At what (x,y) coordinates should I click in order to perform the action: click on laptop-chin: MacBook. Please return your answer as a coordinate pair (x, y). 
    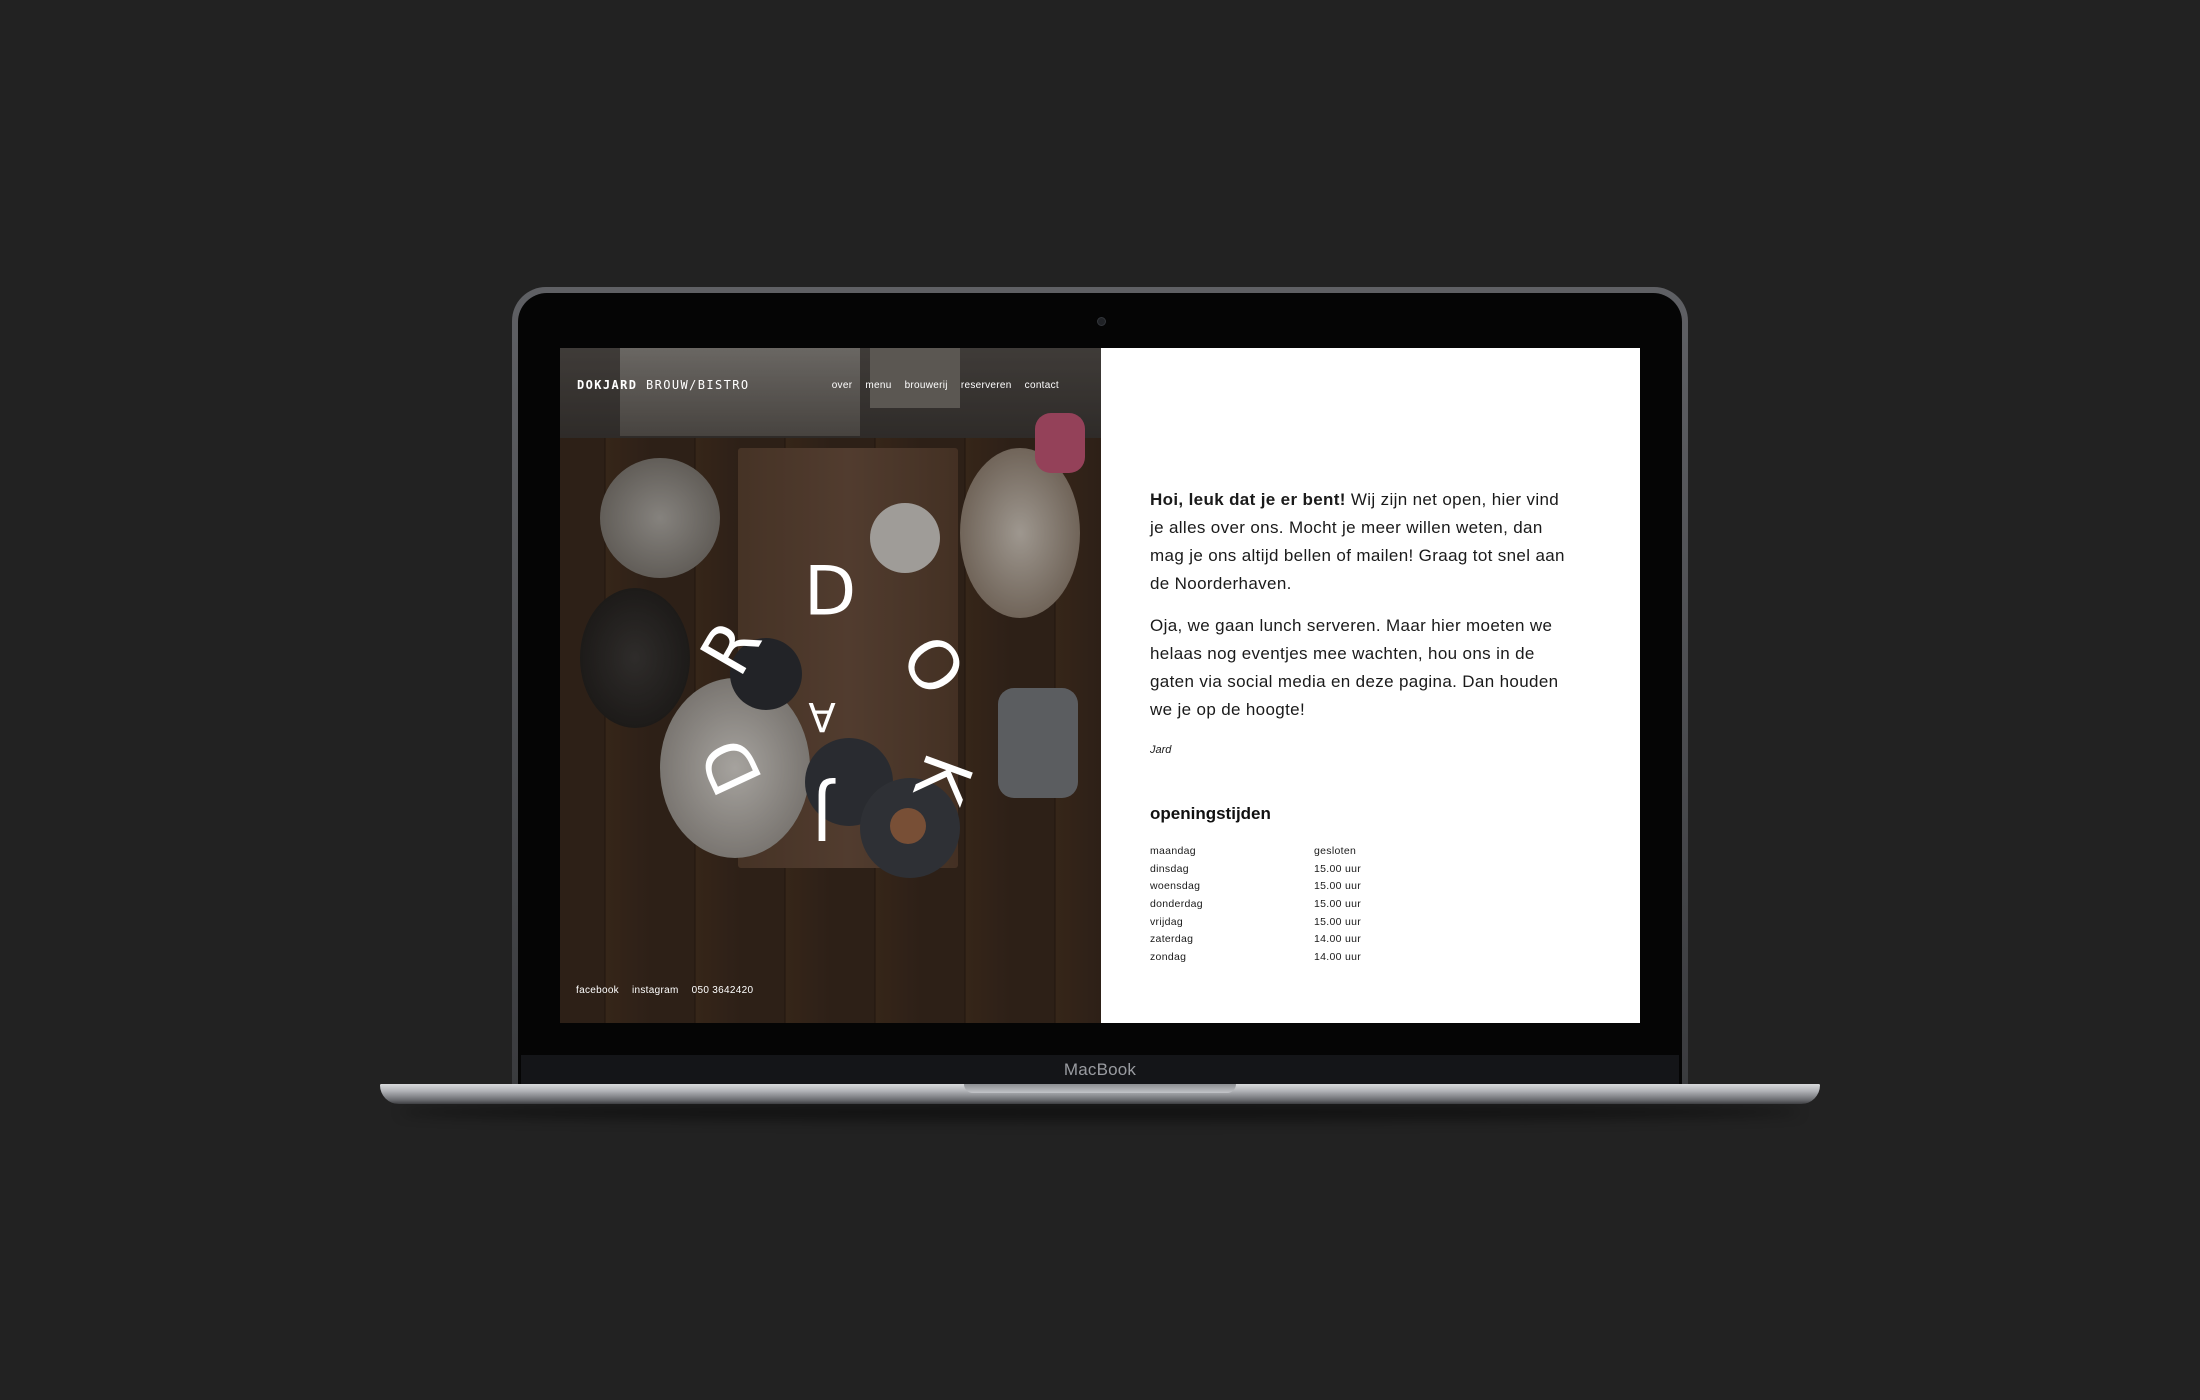
    Looking at the image, I should click on (1100, 1069).